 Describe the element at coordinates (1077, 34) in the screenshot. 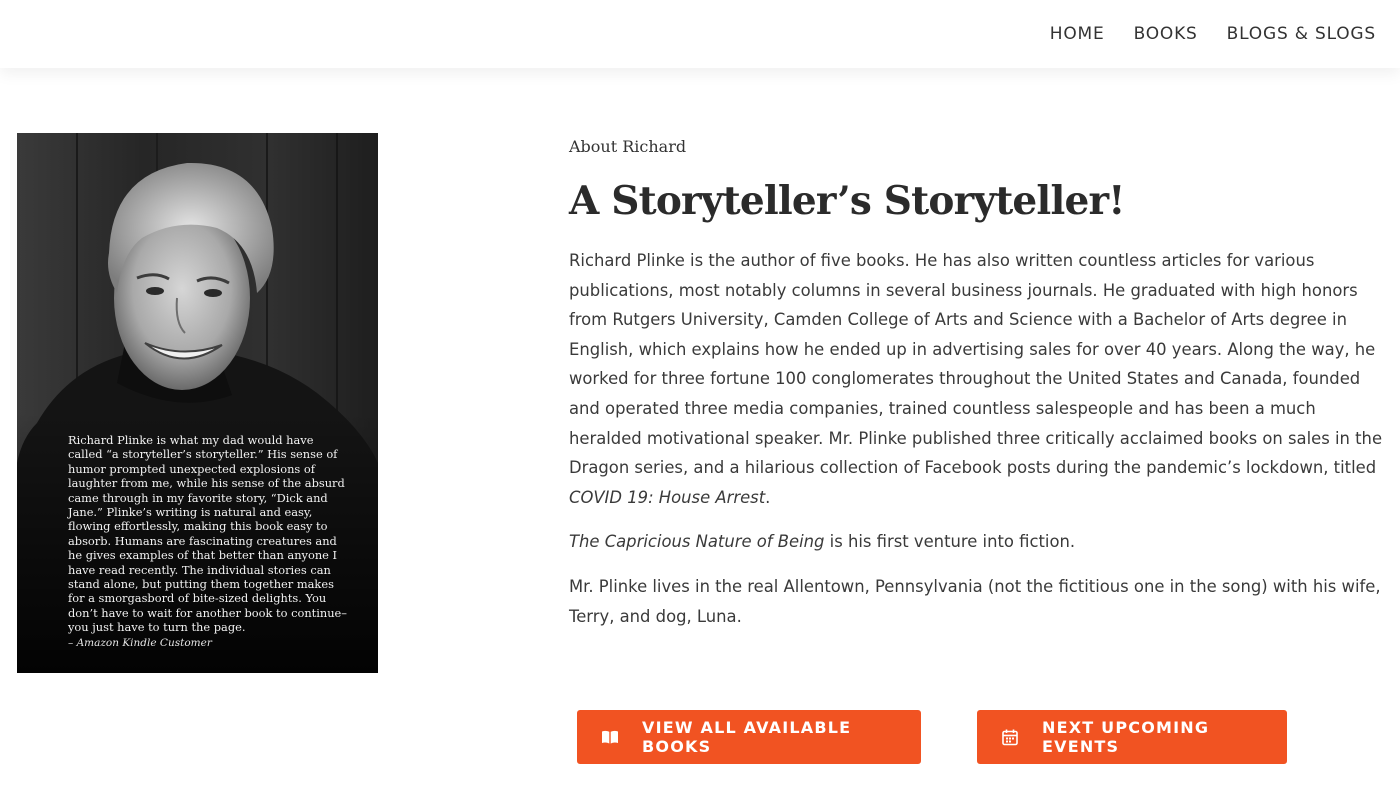

I see `nav-home: HOME` at that location.